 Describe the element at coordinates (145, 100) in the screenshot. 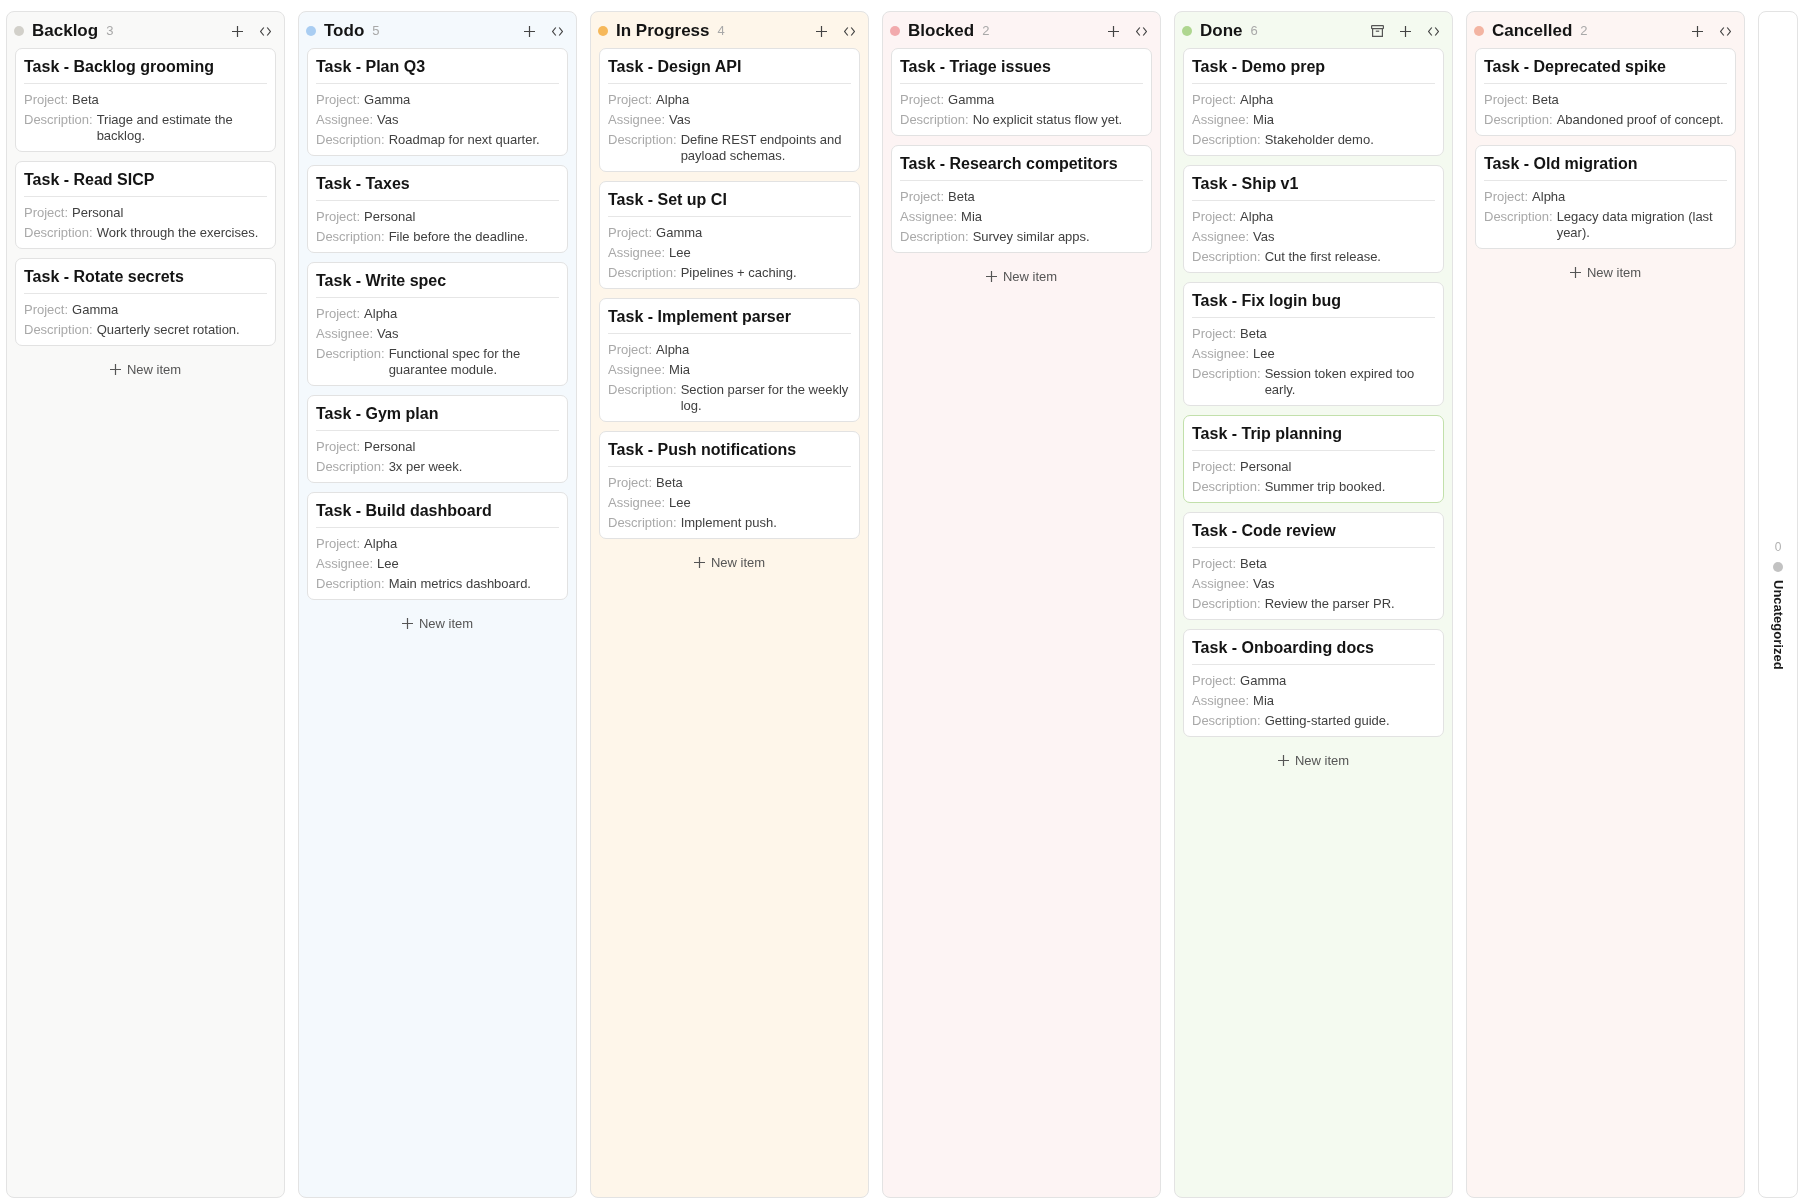

I see `task-card: Task - Backlog grooming Project: Beta Description: Triage and estimate the backlog.` at that location.